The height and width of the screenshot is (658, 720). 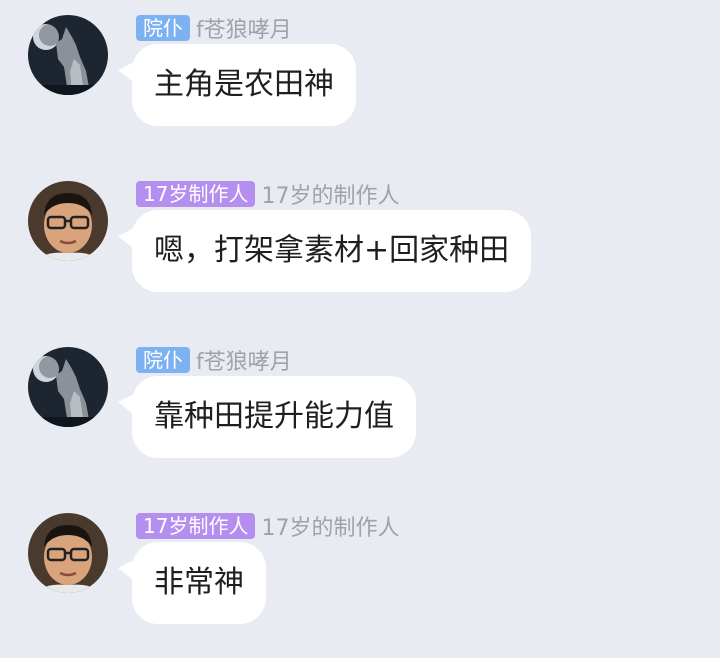 What do you see at coordinates (332, 251) in the screenshot?
I see `message-bubble: 嗯，打架拿素材+回家种田` at bounding box center [332, 251].